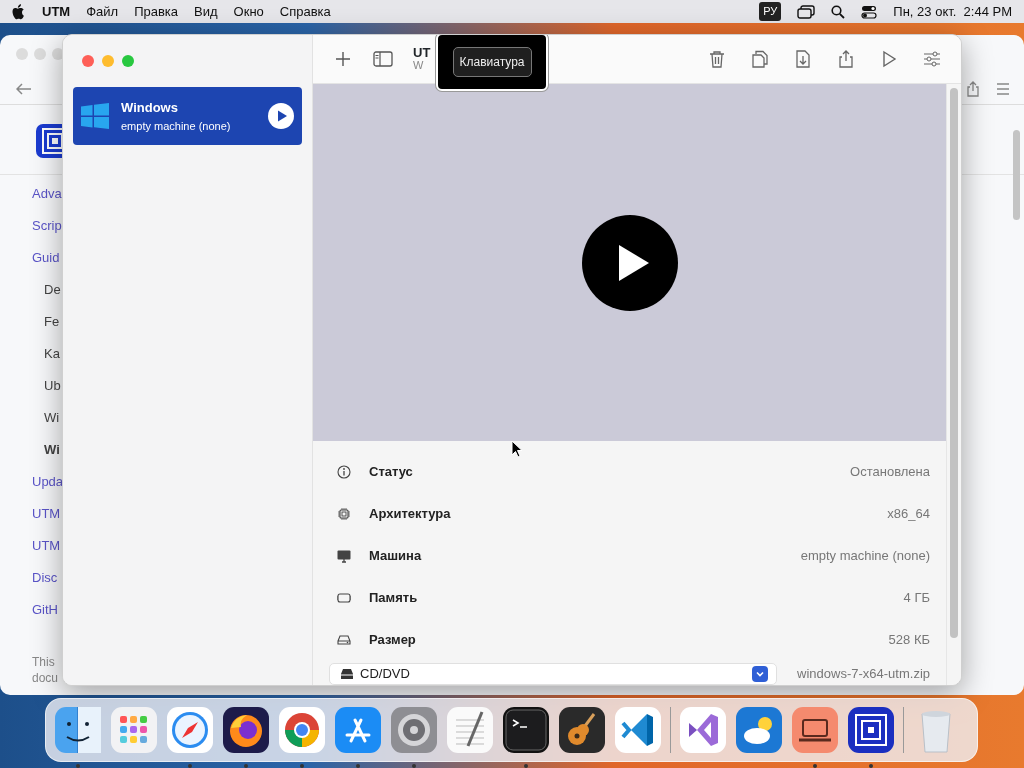 Image resolution: width=1024 pixels, height=768 pixels. I want to click on settings-icon, so click(414, 730).